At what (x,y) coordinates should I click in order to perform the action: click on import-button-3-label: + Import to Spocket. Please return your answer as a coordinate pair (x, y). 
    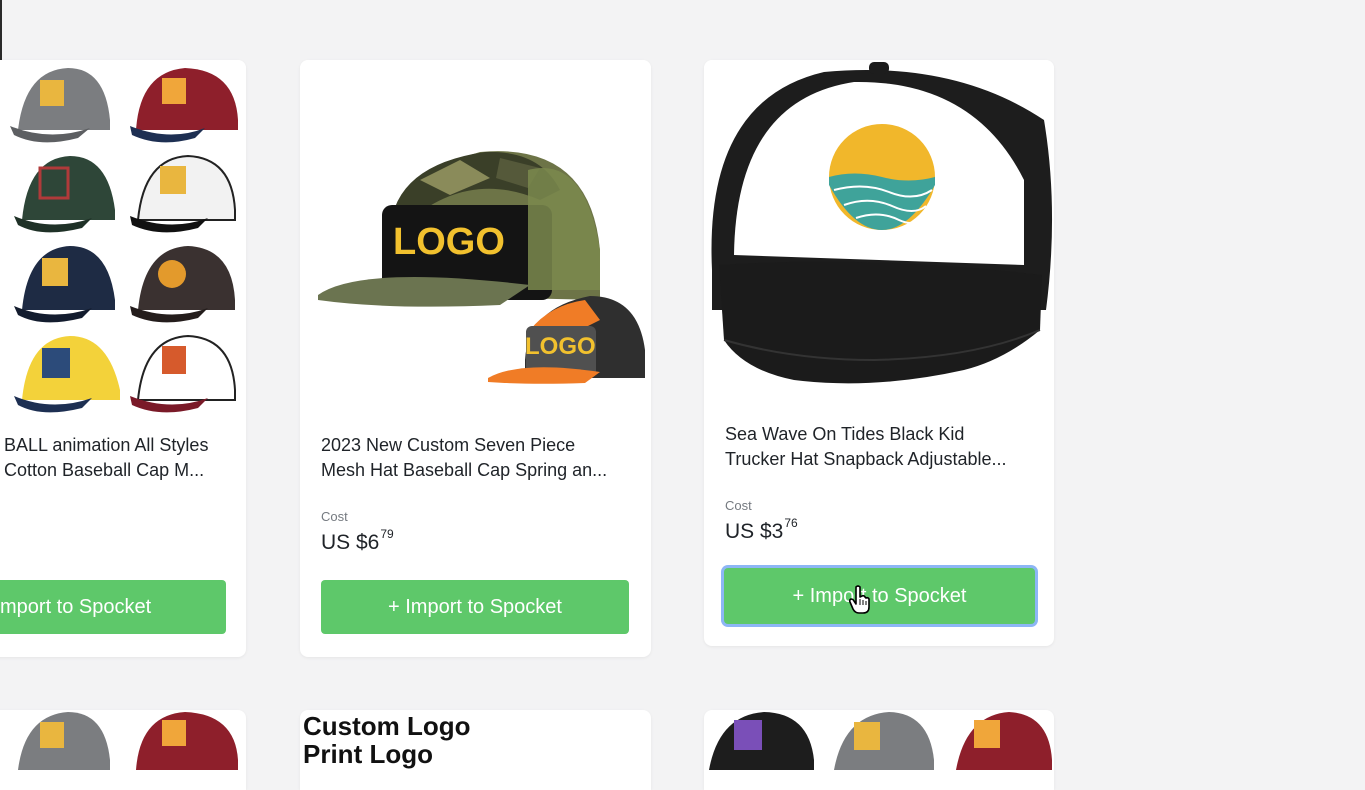
    Looking at the image, I should click on (879, 595).